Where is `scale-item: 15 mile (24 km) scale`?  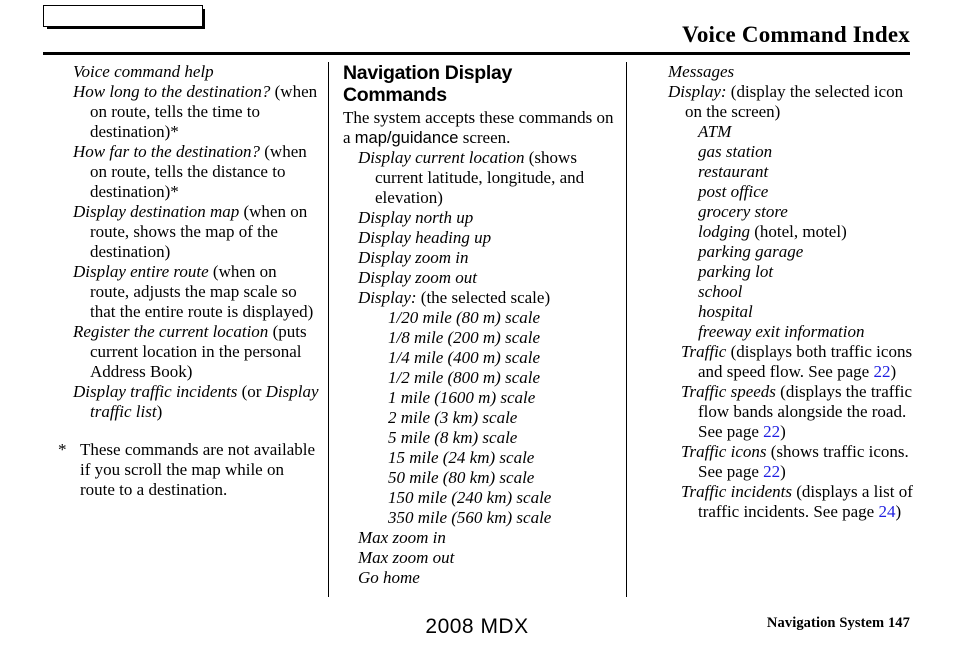 scale-item: 15 mile (24 km) scale is located at coordinates (479, 458).